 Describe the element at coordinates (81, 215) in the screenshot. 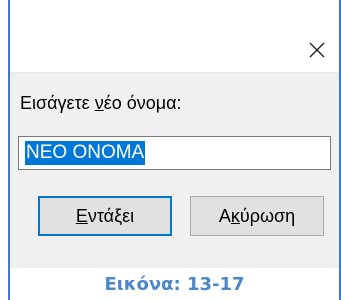

I see `ok-accelerator: Ε` at that location.